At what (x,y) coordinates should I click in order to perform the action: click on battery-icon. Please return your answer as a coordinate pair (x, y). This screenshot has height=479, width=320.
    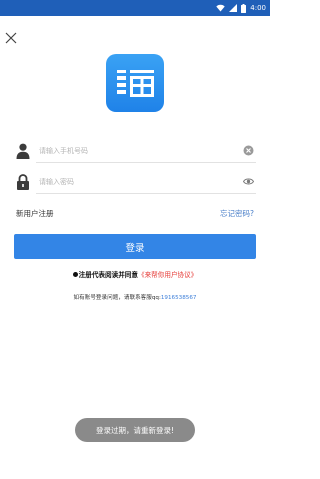
    Looking at the image, I should click on (244, 8).